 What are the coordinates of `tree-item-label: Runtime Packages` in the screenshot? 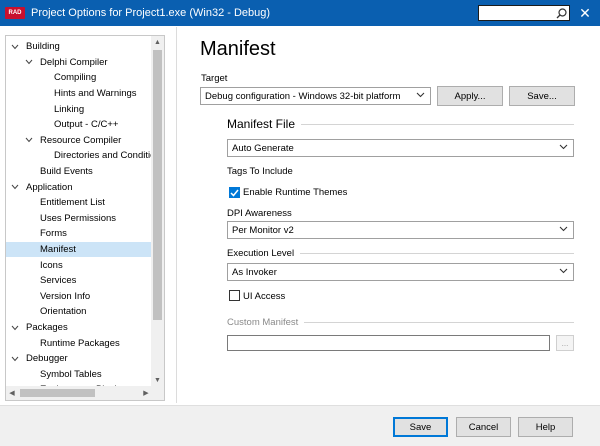 It's located at (80, 343).